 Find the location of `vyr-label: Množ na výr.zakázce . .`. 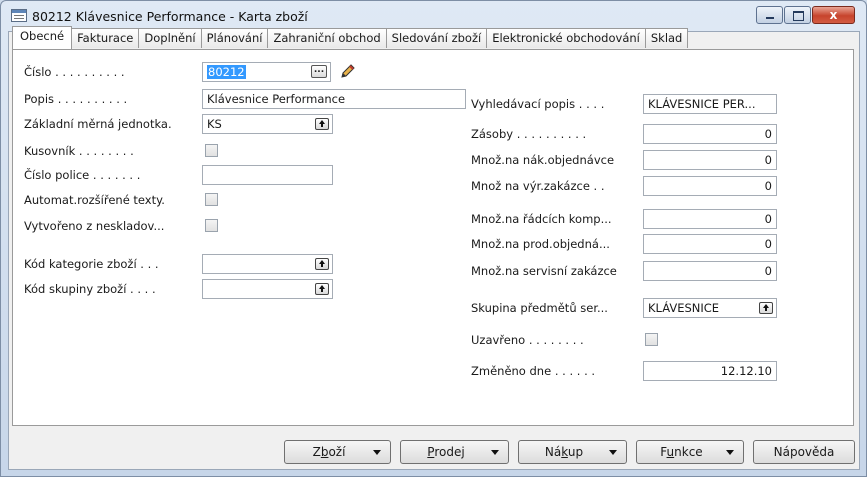

vyr-label: Množ na výr.zakázce . . is located at coordinates (538, 186).